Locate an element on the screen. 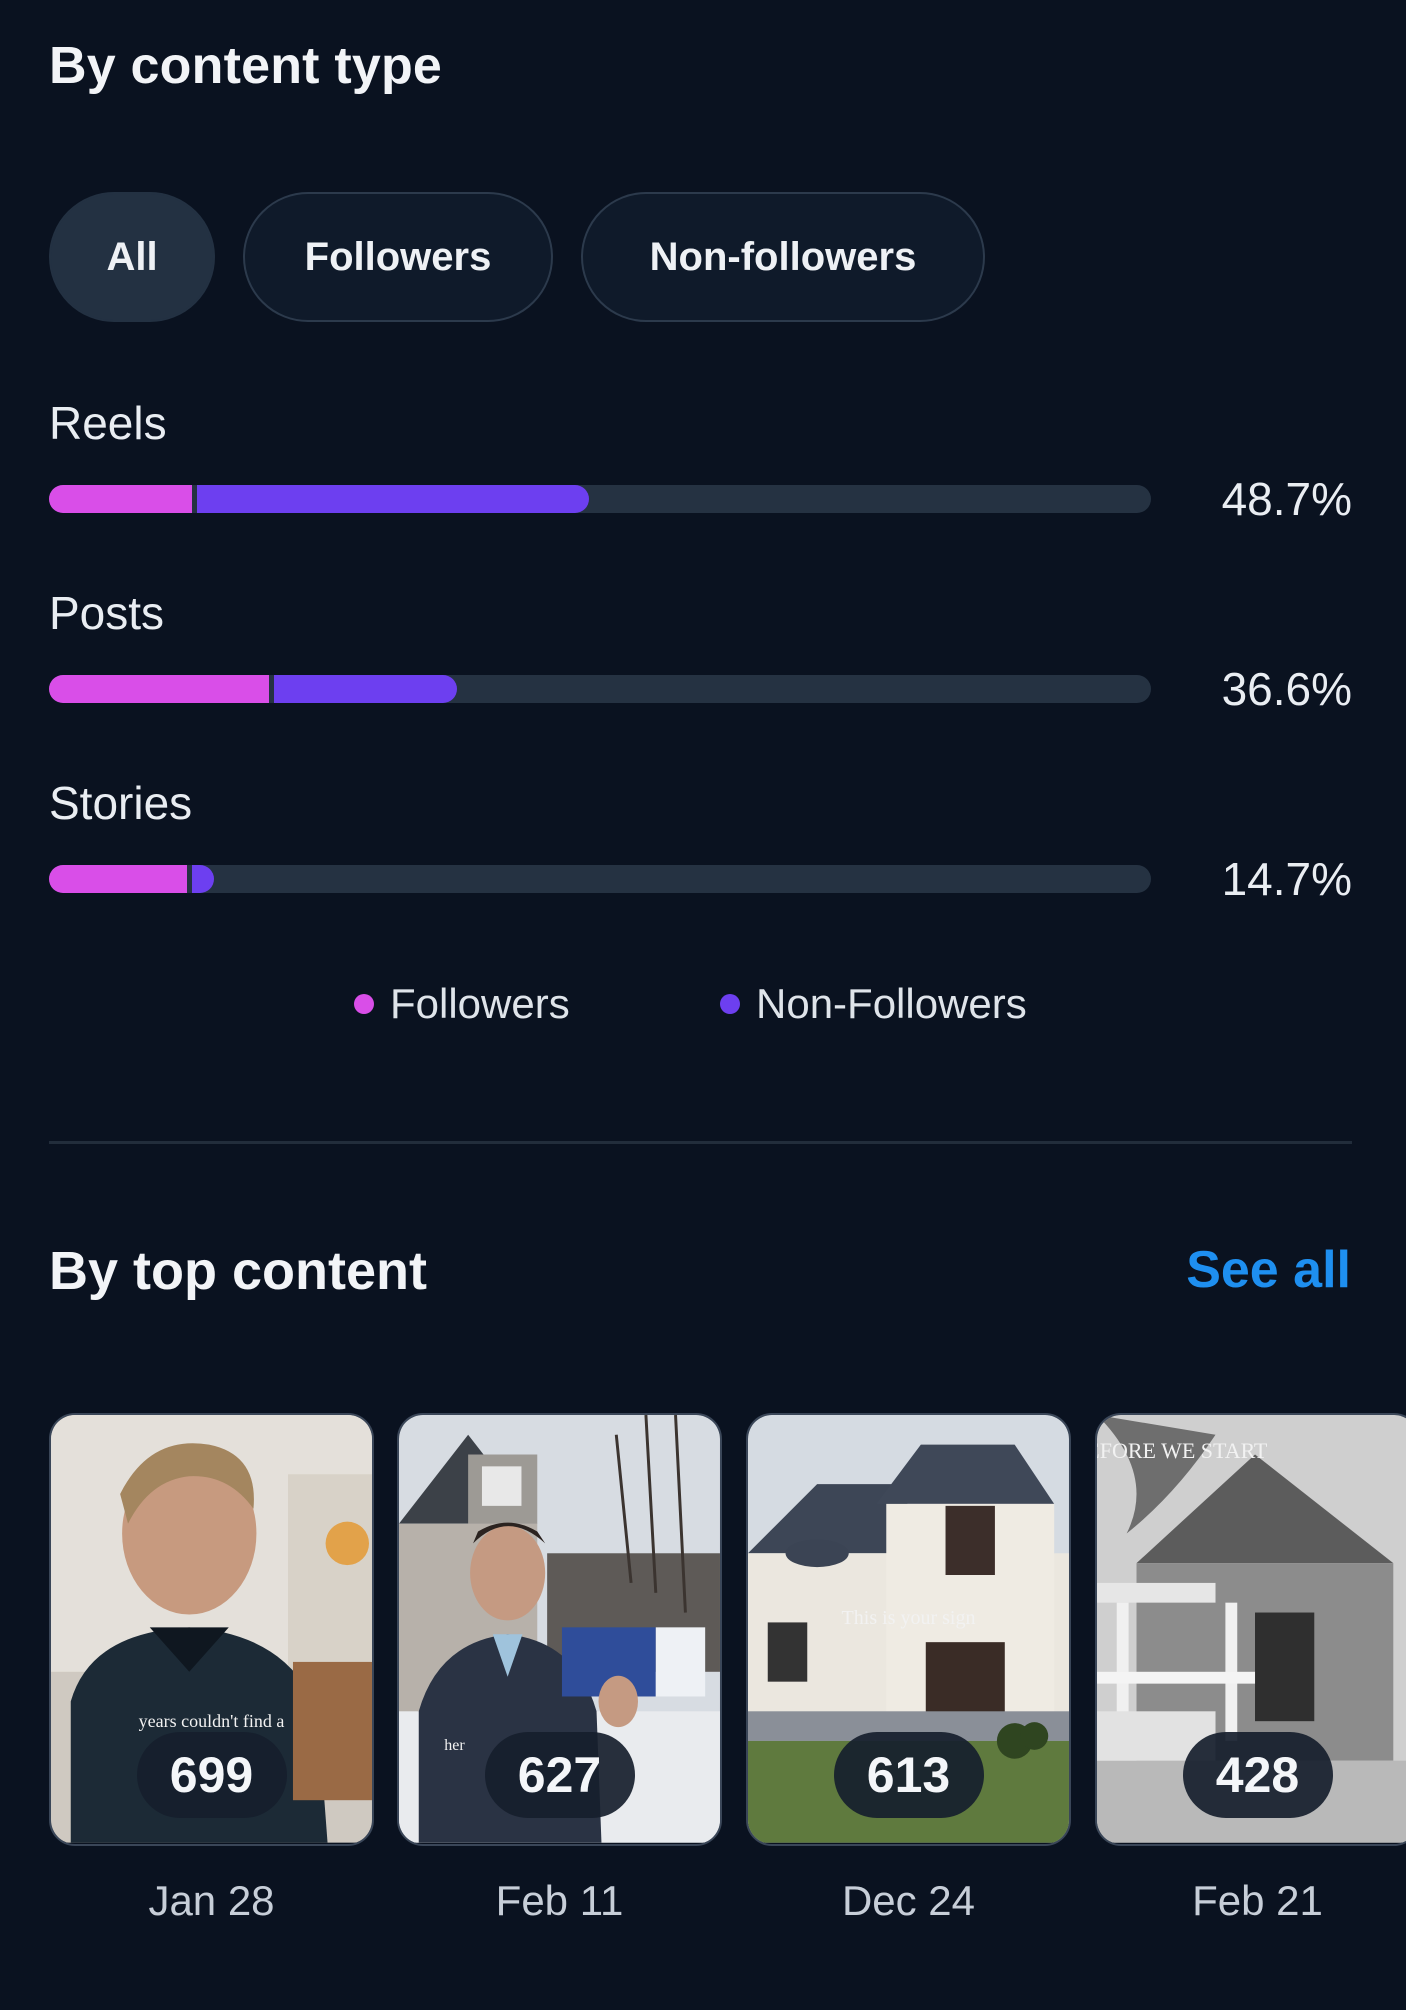  bar-followers-stories is located at coordinates (118, 879).